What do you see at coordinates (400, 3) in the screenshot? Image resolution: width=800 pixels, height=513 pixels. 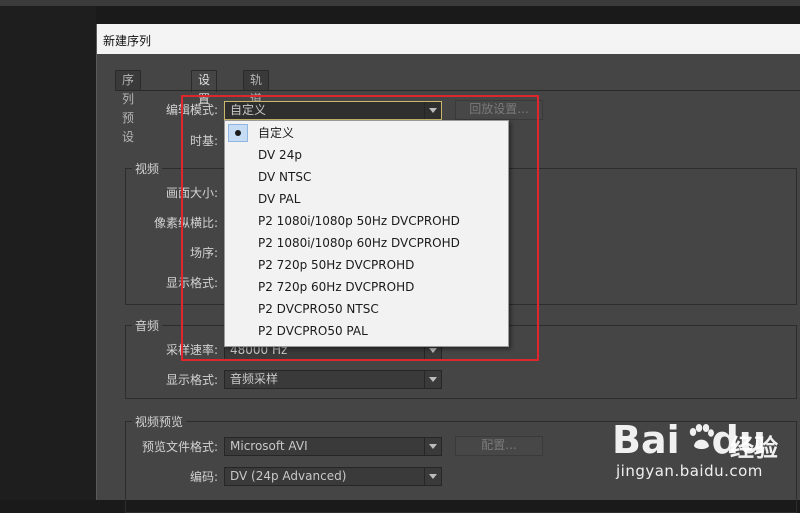 I see `background-top-strip` at bounding box center [400, 3].